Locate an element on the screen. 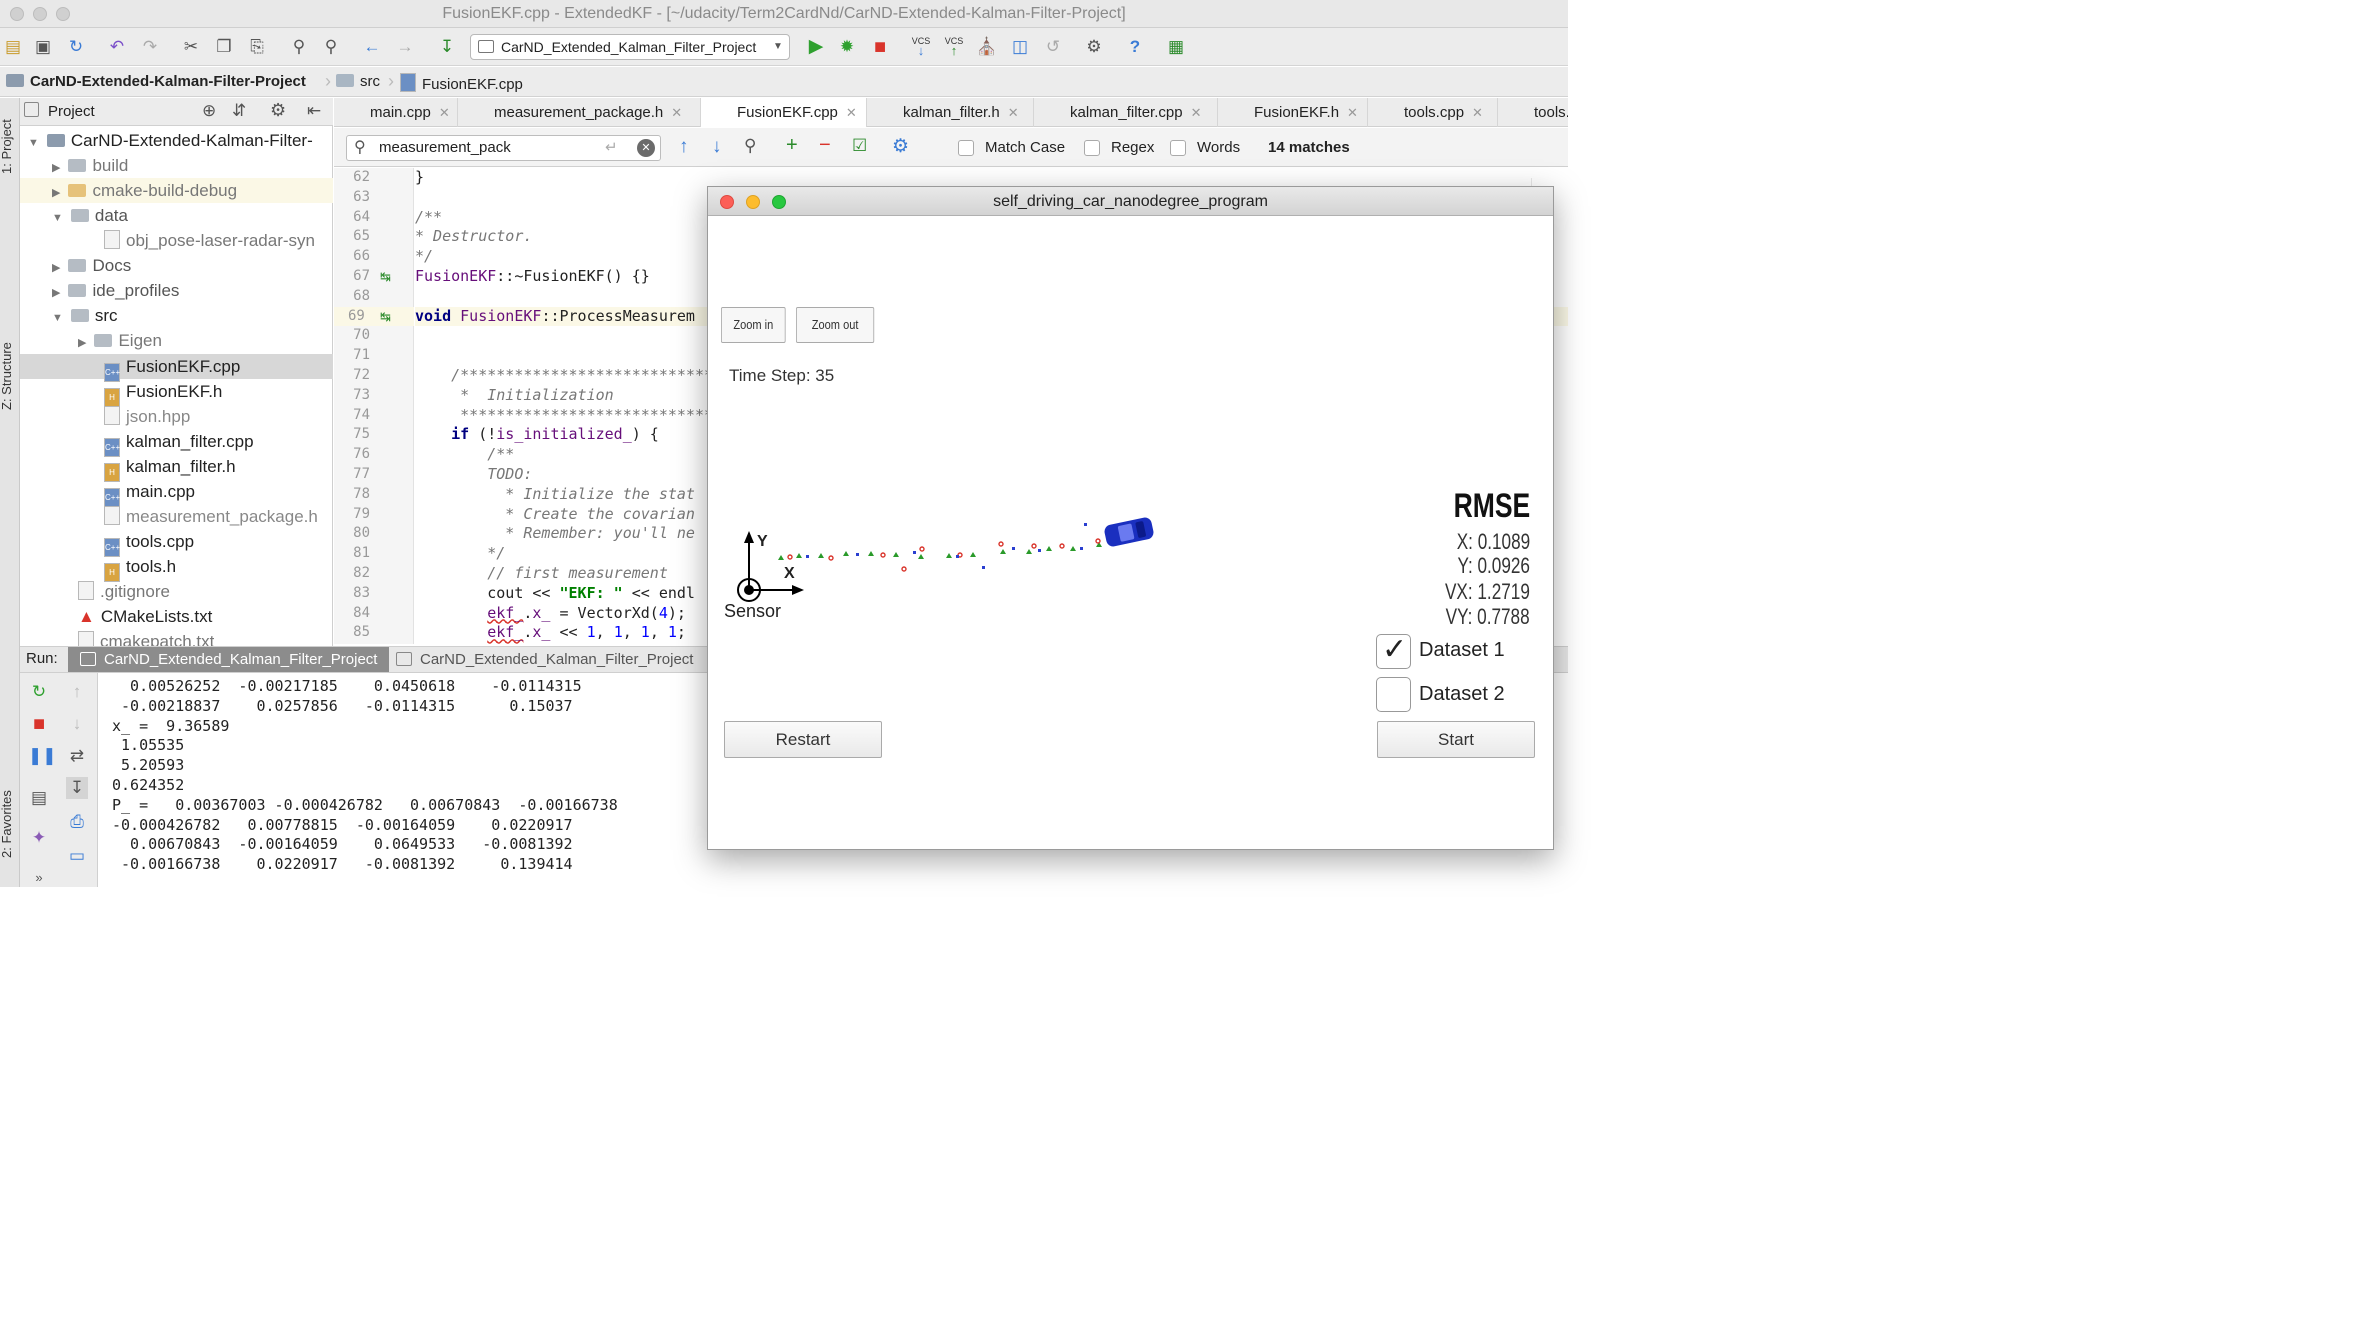 This screenshot has width=2372, height=1342. build-icon: ↧ is located at coordinates (447, 47).